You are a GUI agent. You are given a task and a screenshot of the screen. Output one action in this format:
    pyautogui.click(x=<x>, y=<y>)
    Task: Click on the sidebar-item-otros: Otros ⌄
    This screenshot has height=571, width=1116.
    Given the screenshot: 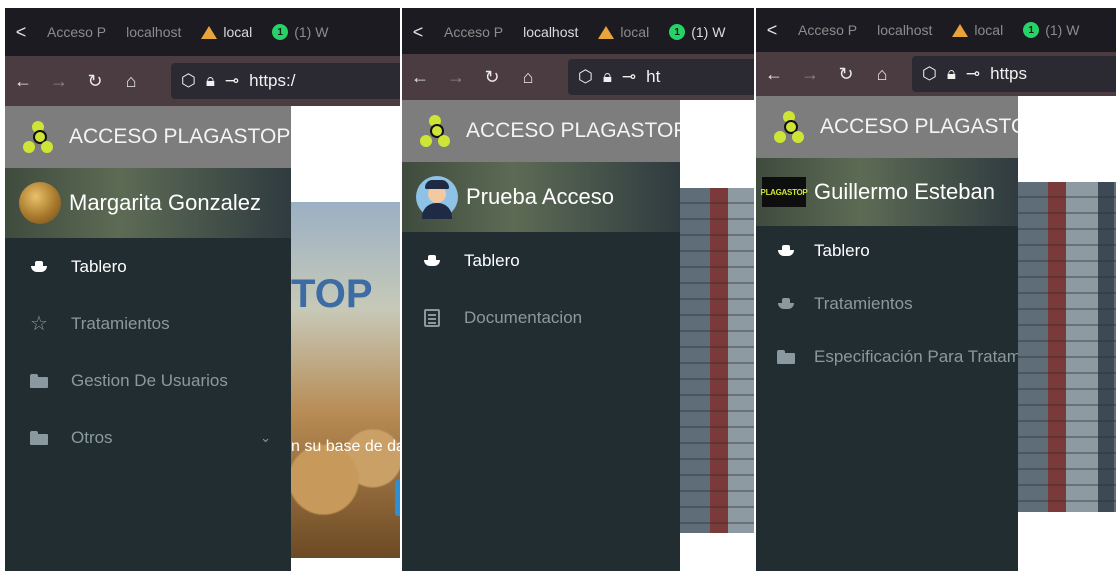 What is the action you would take?
    pyautogui.click(x=148, y=437)
    